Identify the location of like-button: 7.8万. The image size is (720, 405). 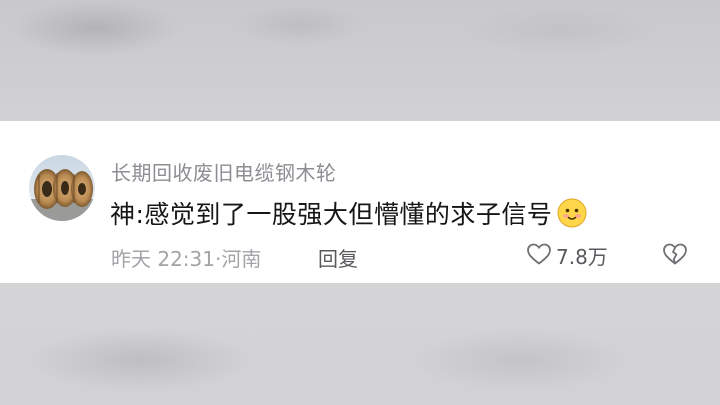
(567, 255).